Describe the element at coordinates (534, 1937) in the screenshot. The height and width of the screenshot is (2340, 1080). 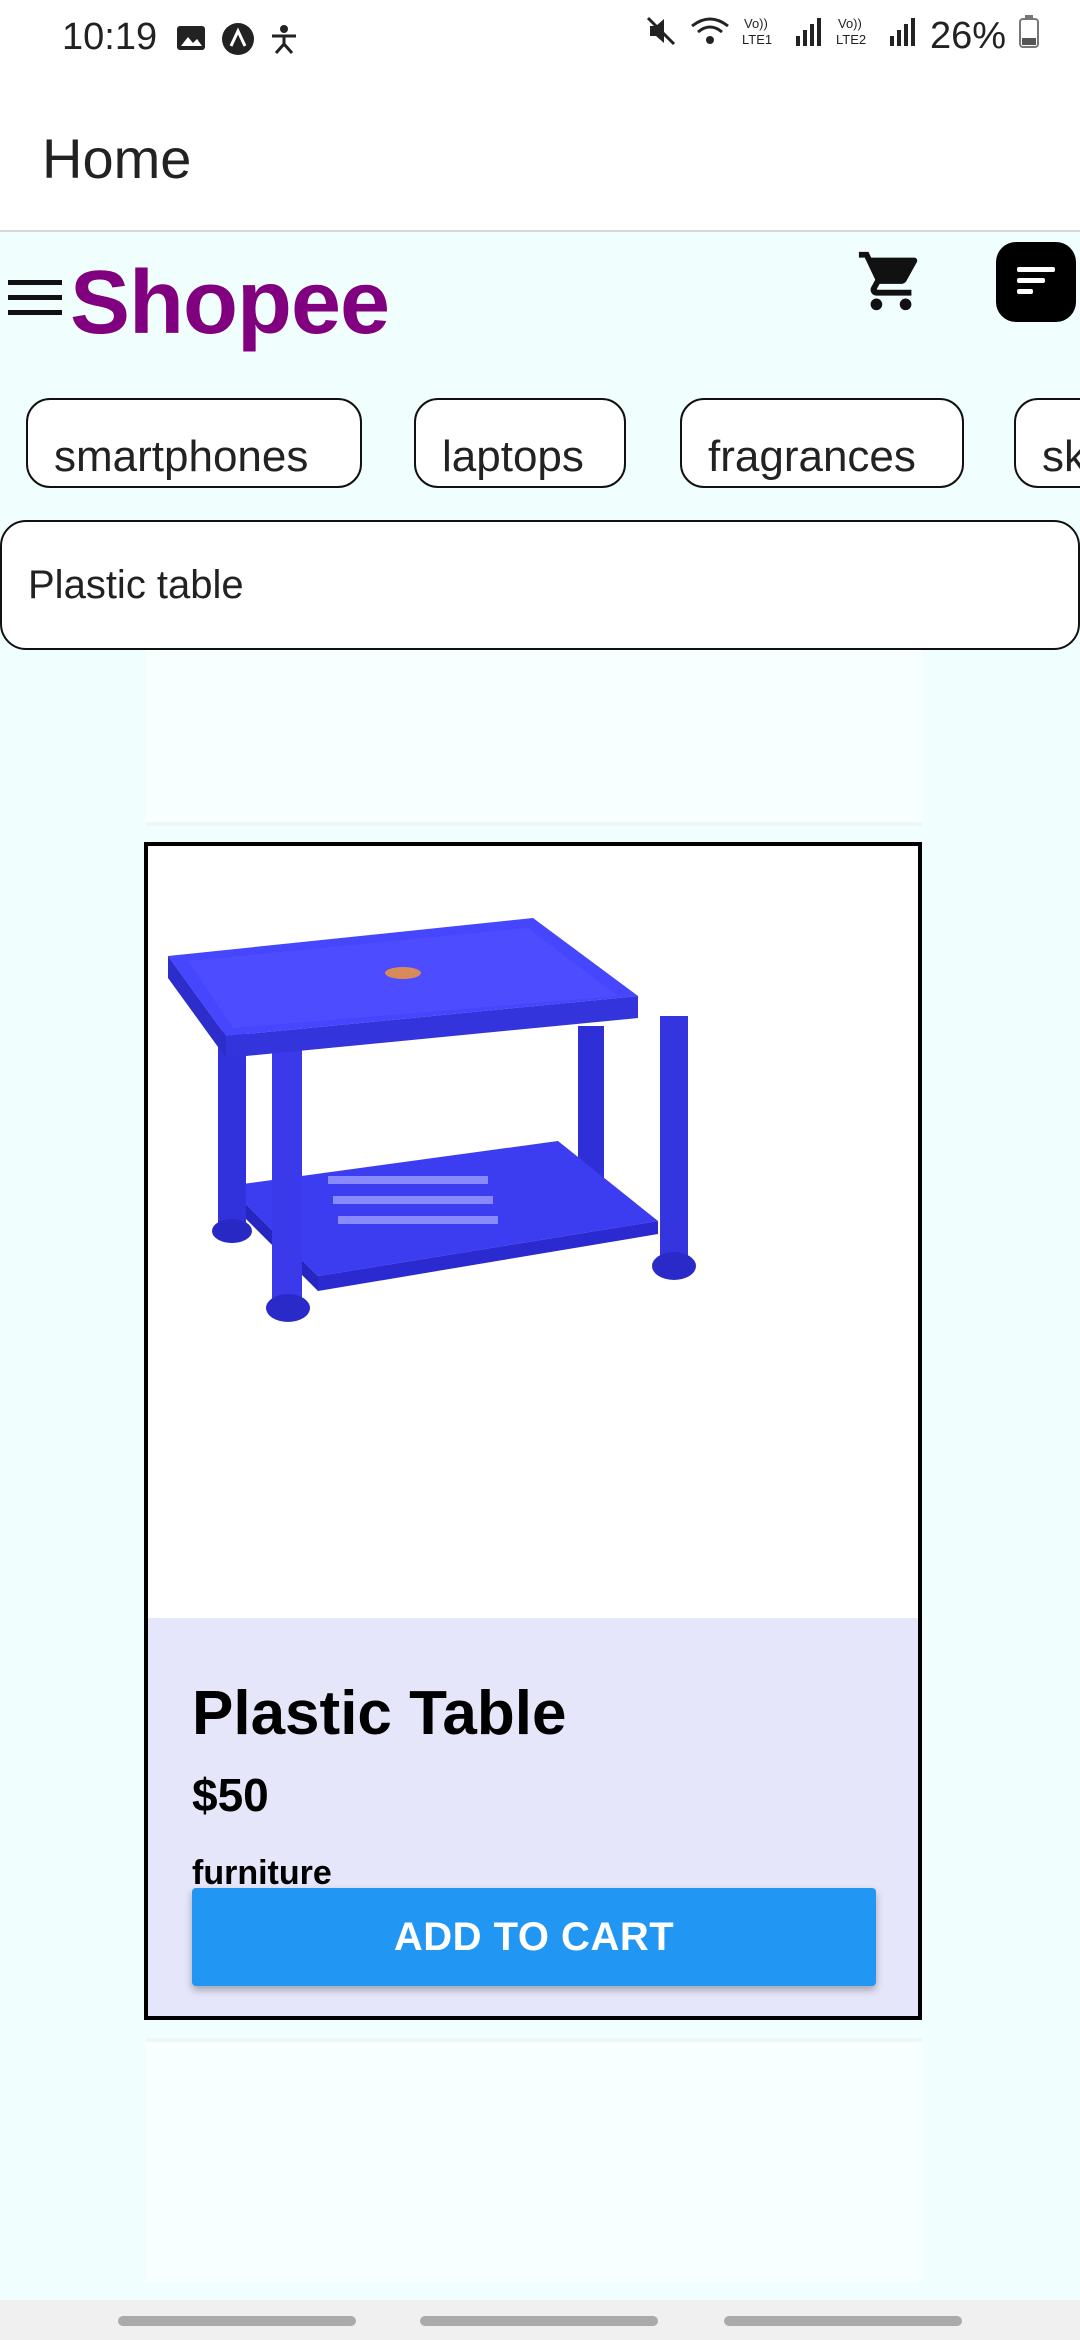
I see `add-to-cart-button: ADD TO CART` at that location.